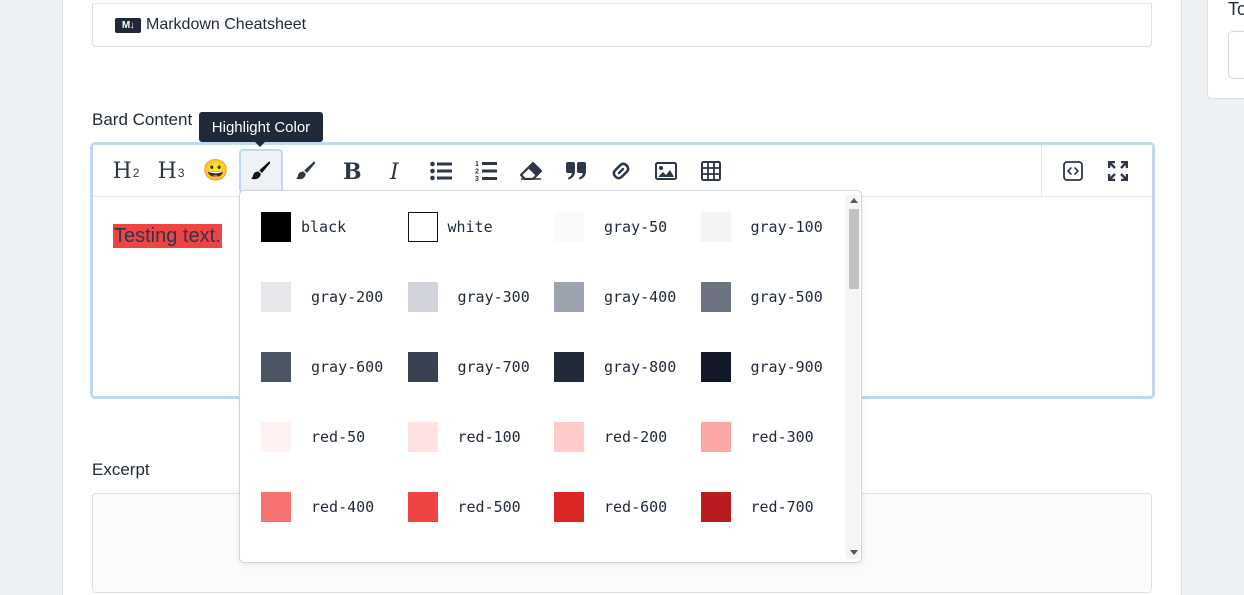 This screenshot has height=595, width=1244. What do you see at coordinates (470, 227) in the screenshot?
I see `color-option-label: white` at bounding box center [470, 227].